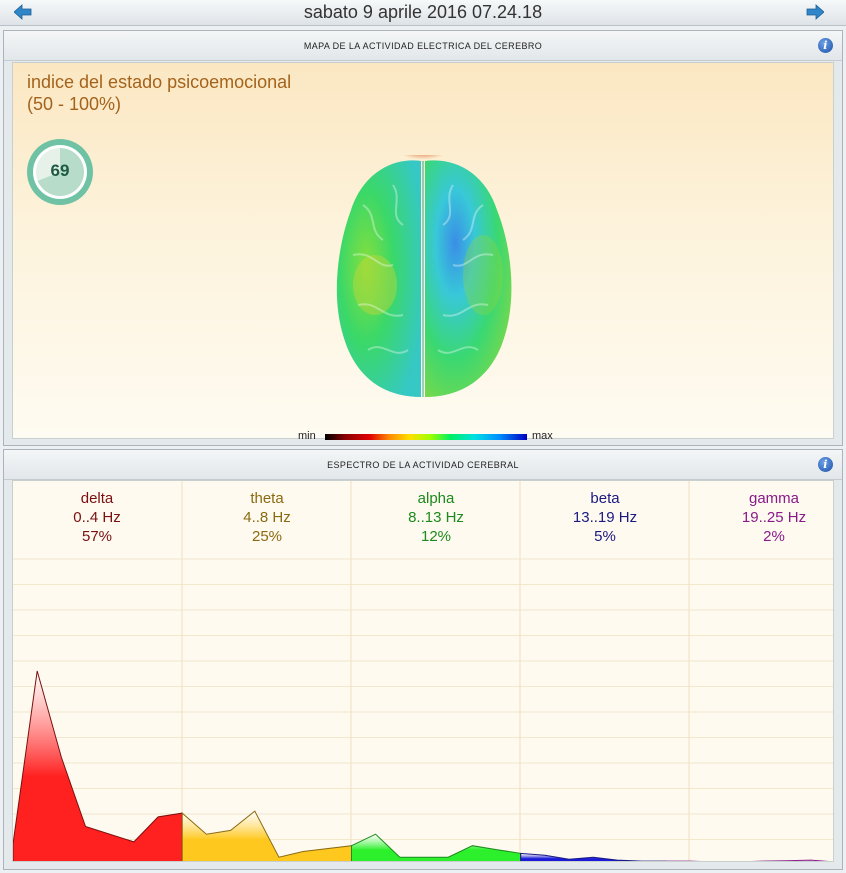  What do you see at coordinates (426, 437) in the screenshot?
I see `activity-colorbar` at bounding box center [426, 437].